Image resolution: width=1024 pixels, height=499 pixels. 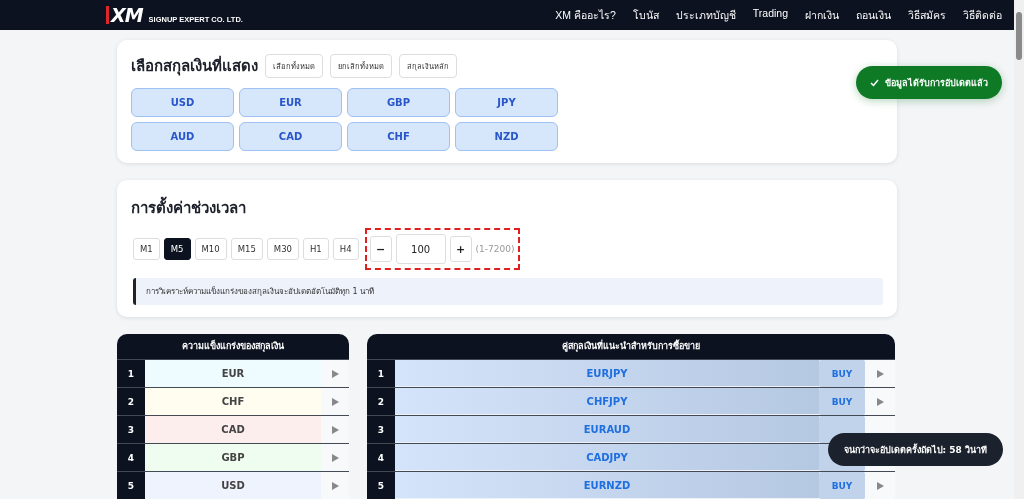 I want to click on nav-link: วิธีสมัคร, so click(x=927, y=15).